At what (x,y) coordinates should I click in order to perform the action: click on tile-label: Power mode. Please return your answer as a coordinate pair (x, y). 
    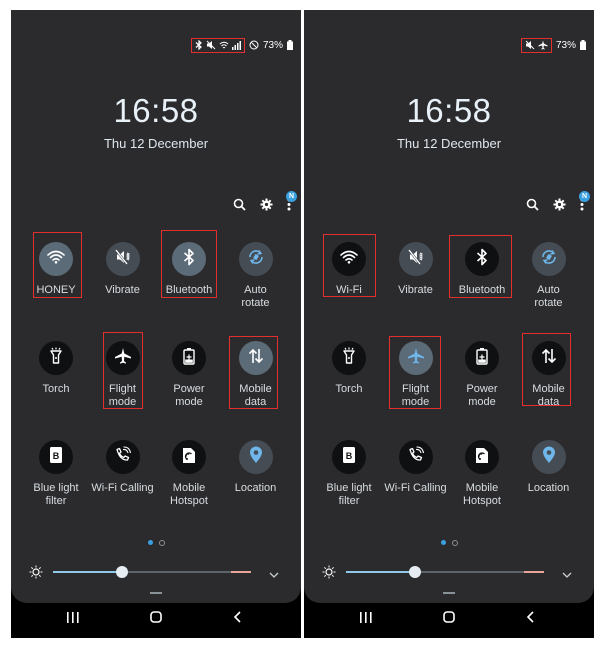
    Looking at the image, I should click on (189, 395).